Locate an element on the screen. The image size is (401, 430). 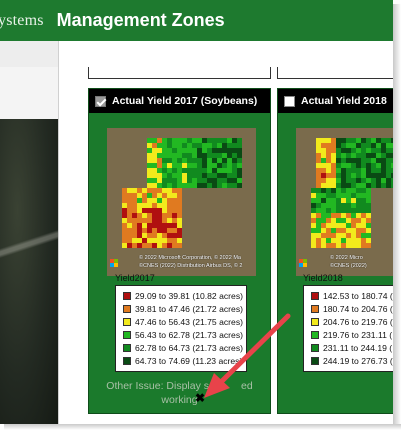
page-title: Management Zones is located at coordinates (140, 20).